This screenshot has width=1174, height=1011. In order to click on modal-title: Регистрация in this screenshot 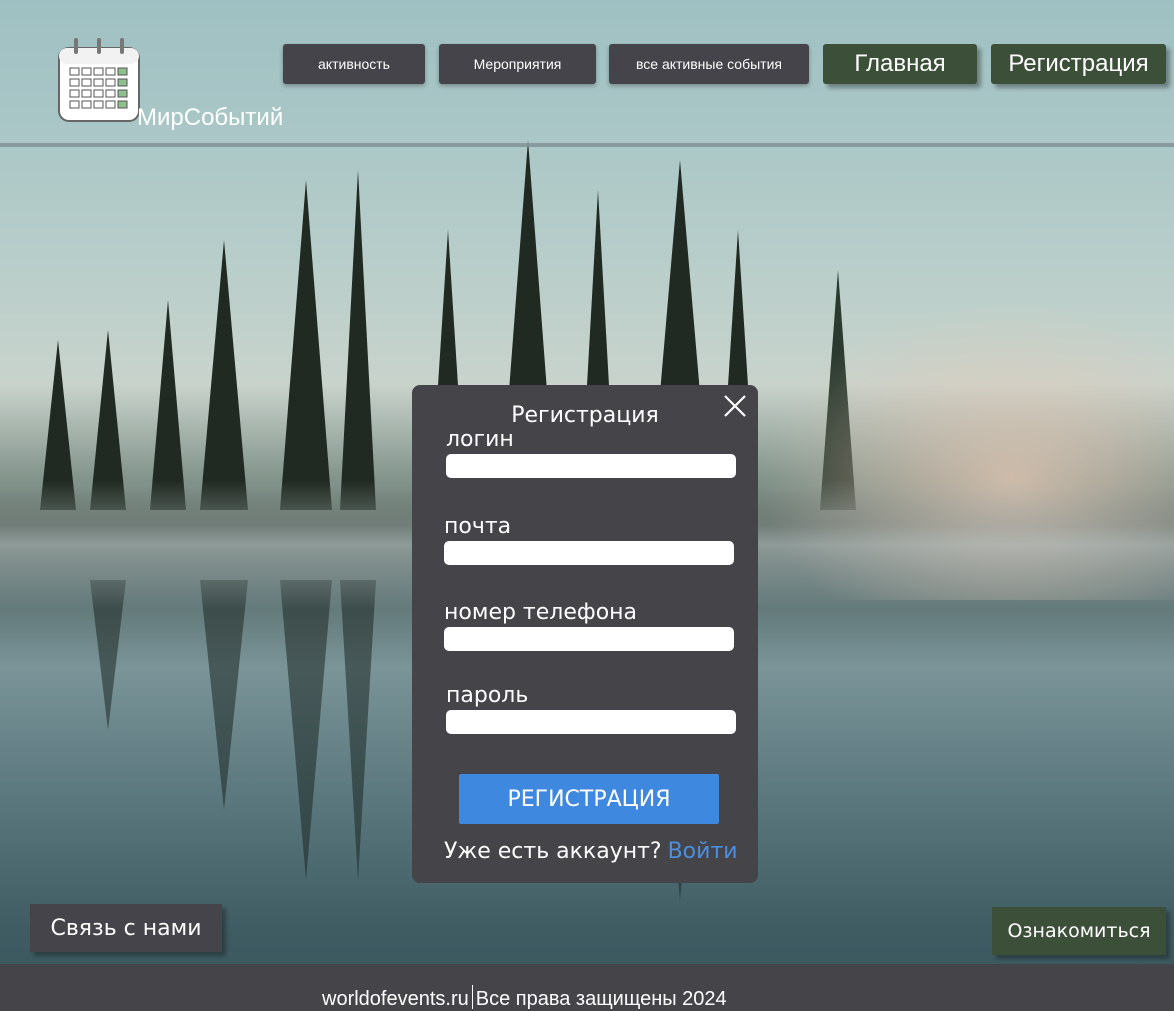, I will do `click(585, 415)`.